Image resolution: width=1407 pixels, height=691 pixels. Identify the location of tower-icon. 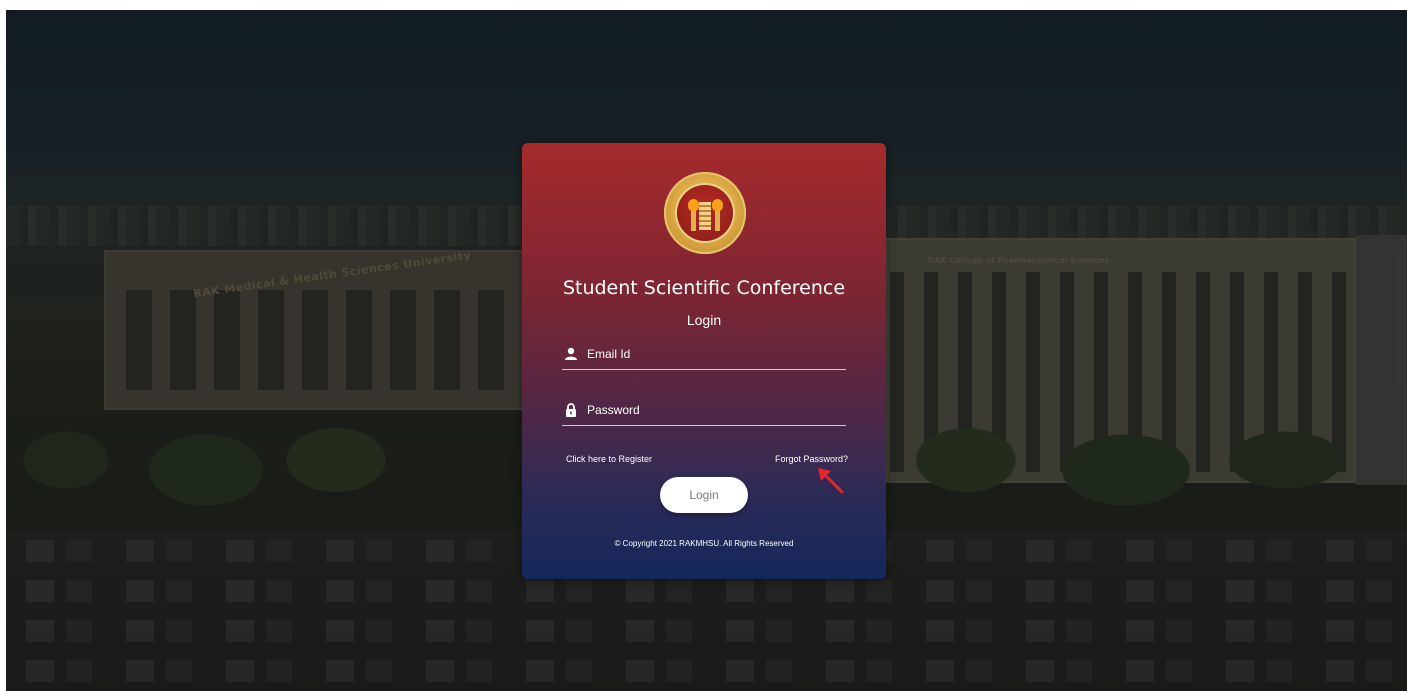
(705, 216).